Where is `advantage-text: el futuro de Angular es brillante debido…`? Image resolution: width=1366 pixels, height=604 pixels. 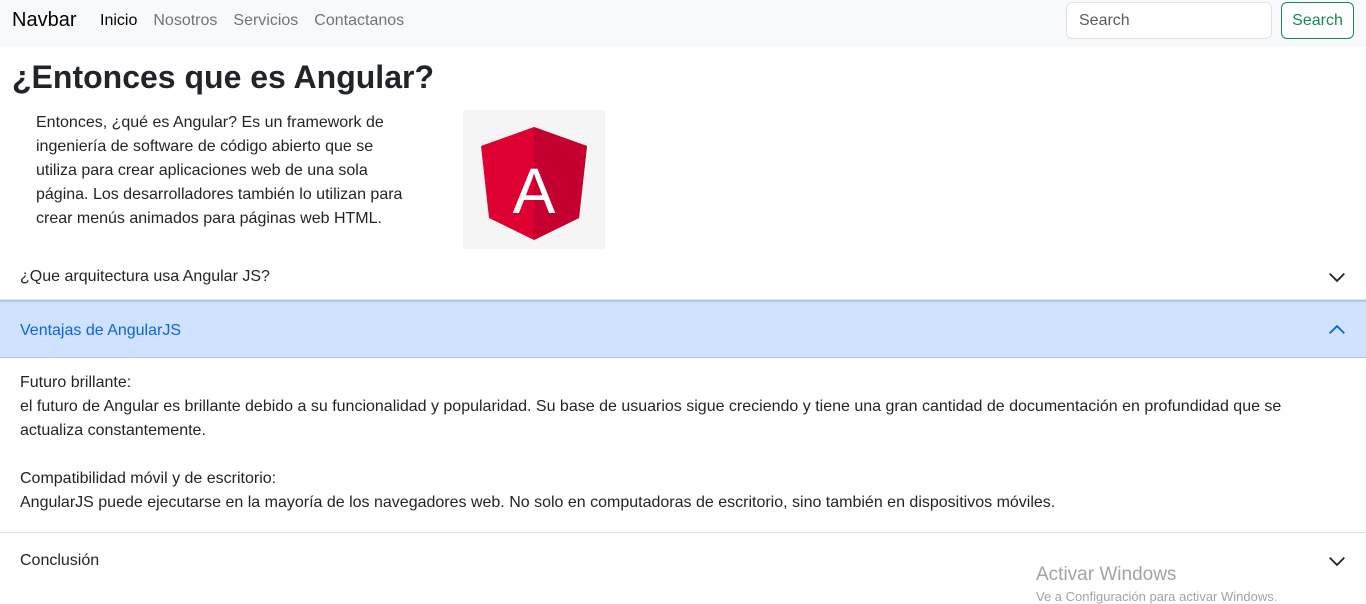 advantage-text: el futuro de Angular es brillante debido… is located at coordinates (651, 418).